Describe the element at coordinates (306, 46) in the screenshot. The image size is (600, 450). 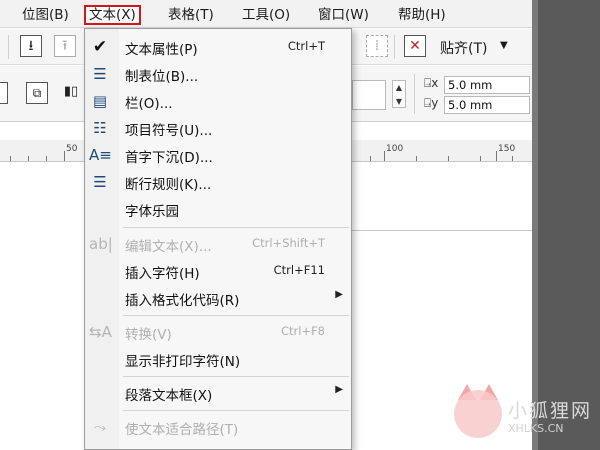
I see `menu-item-shortcut: Ctrl+T` at that location.